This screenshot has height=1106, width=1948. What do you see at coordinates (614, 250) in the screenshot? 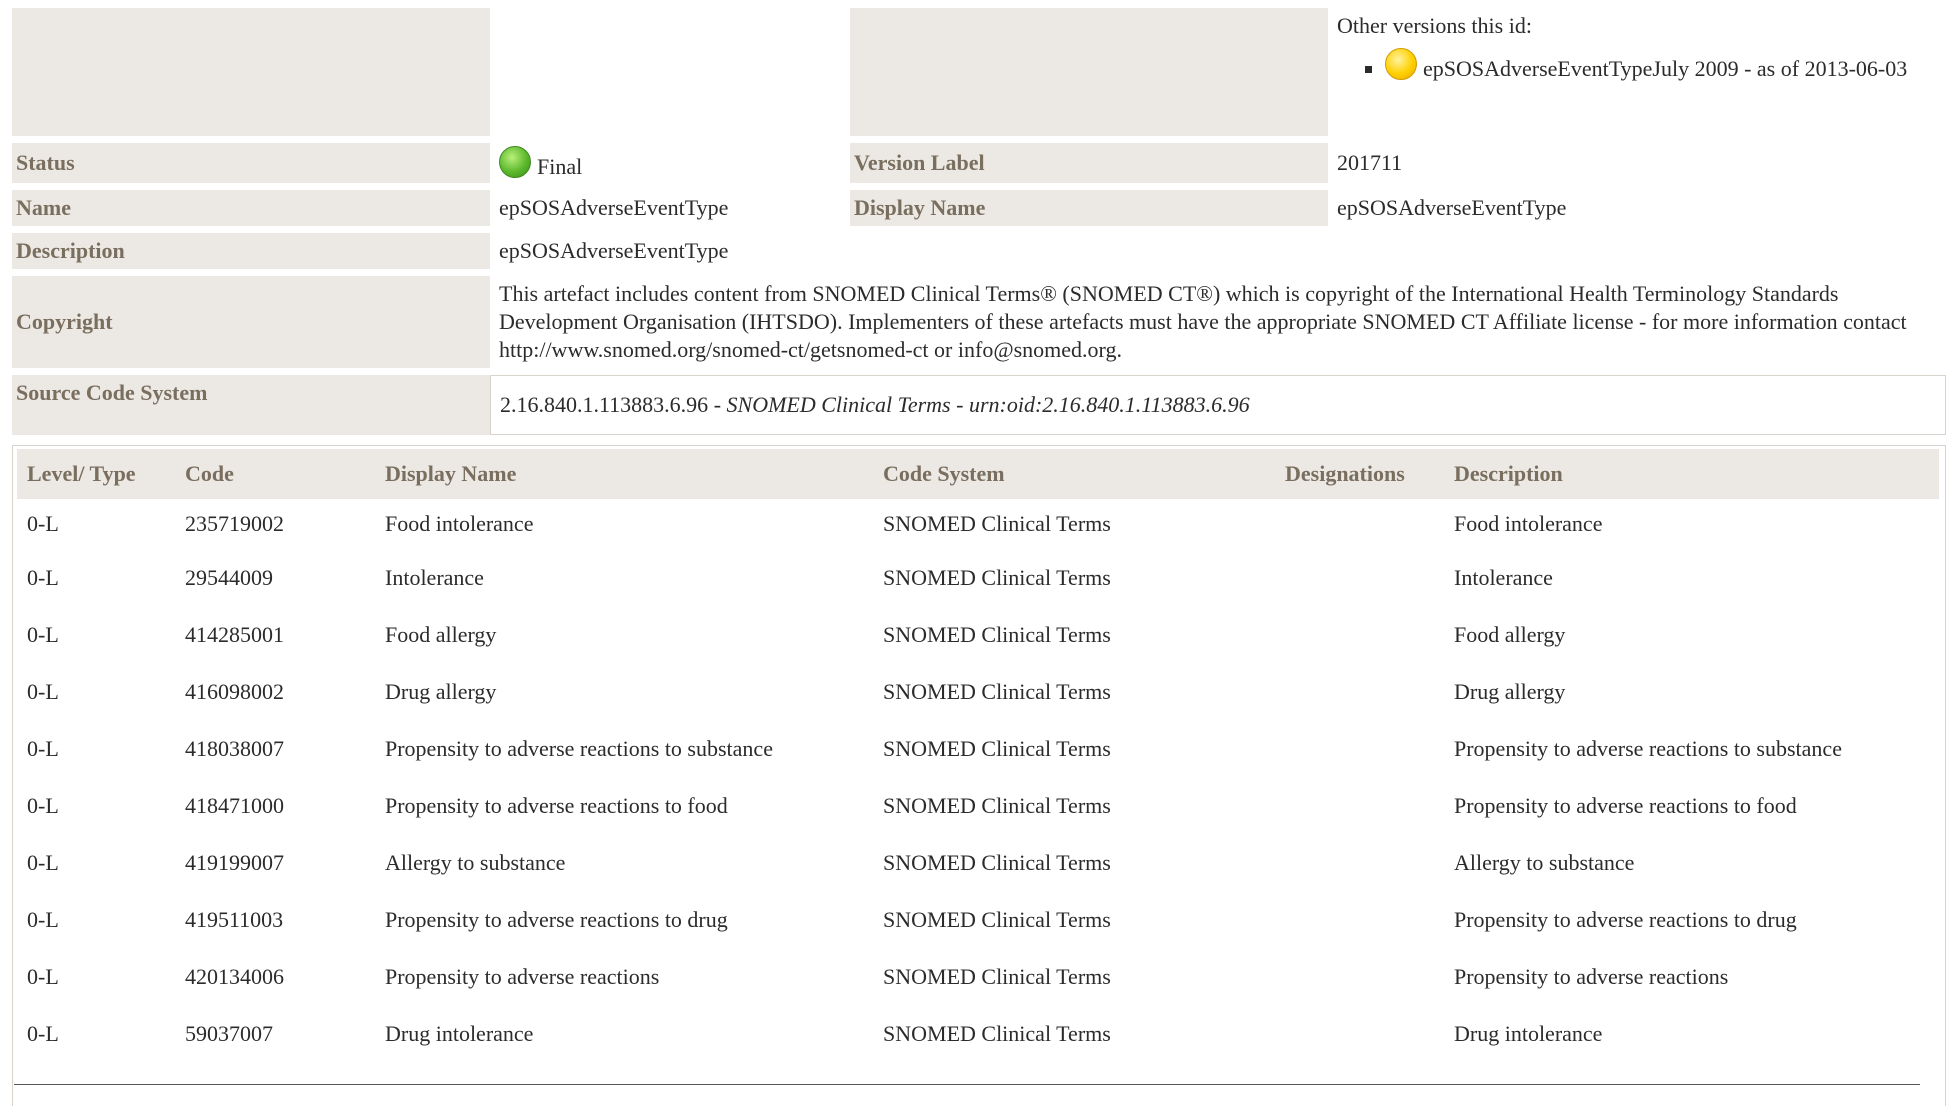
I see `description-value: epSOSAdverseEventType` at bounding box center [614, 250].